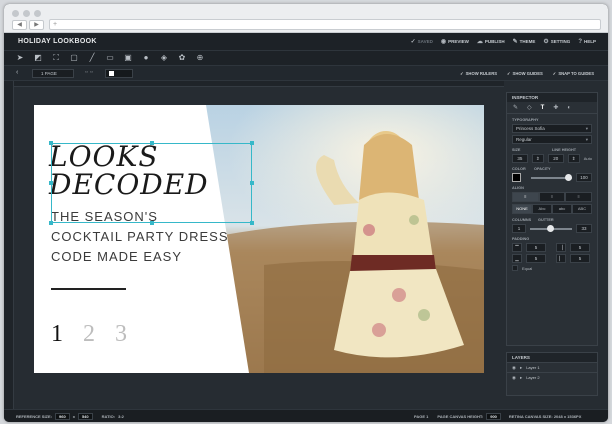 The width and height of the screenshot is (612, 424). I want to click on reference-height-input: 540, so click(85, 416).